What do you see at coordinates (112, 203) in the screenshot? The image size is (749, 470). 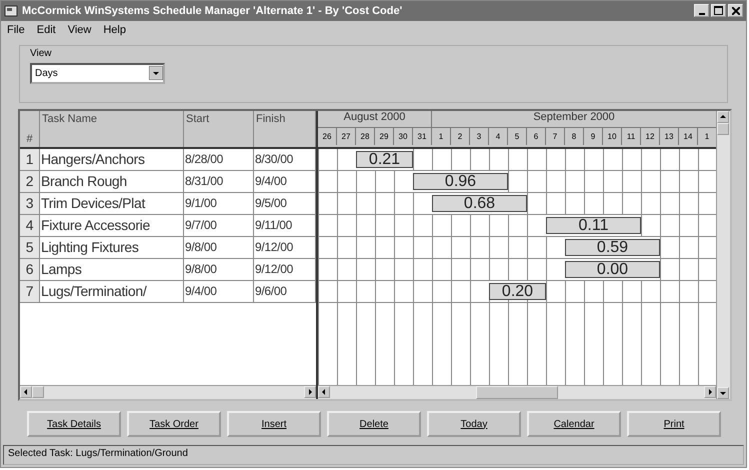 I see `table-cell: Trim Devices/Plat` at bounding box center [112, 203].